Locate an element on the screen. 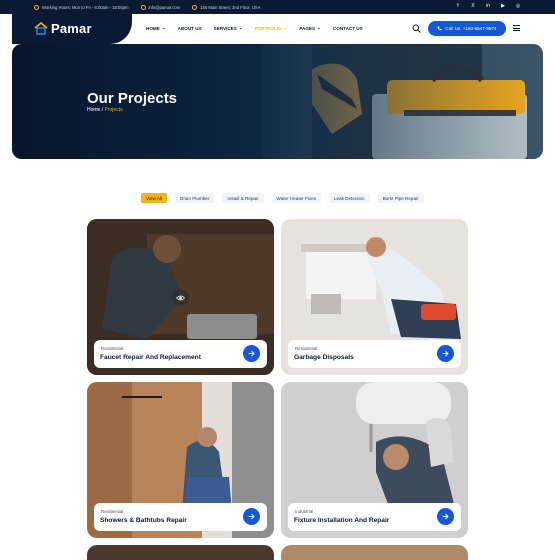  hamburger-menu-icon is located at coordinates (516, 28).